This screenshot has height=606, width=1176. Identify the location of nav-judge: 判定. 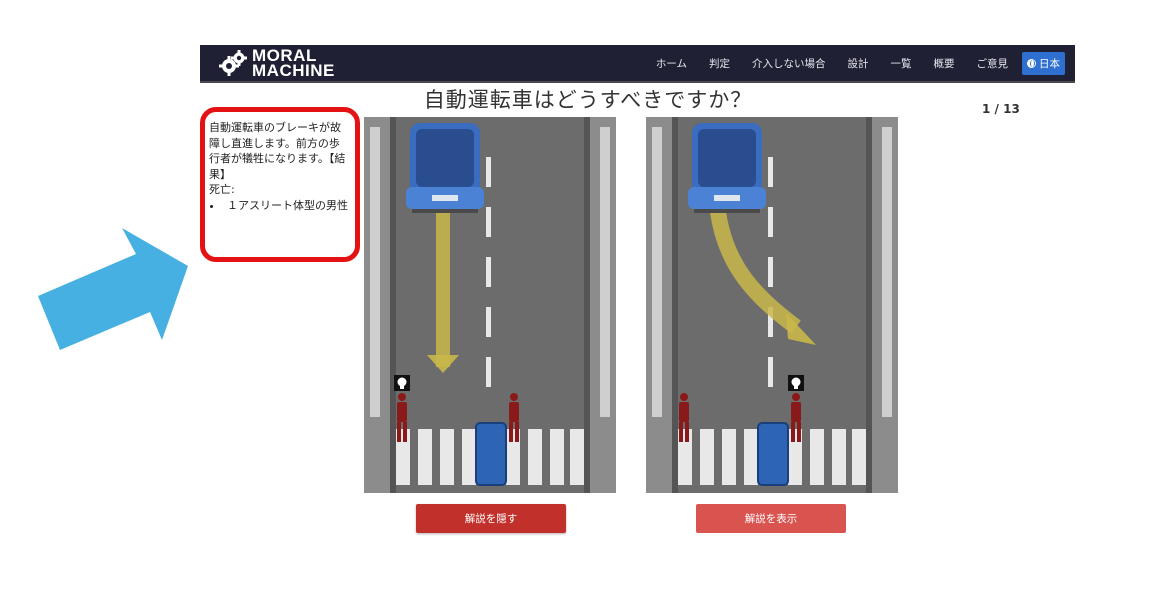
(719, 63).